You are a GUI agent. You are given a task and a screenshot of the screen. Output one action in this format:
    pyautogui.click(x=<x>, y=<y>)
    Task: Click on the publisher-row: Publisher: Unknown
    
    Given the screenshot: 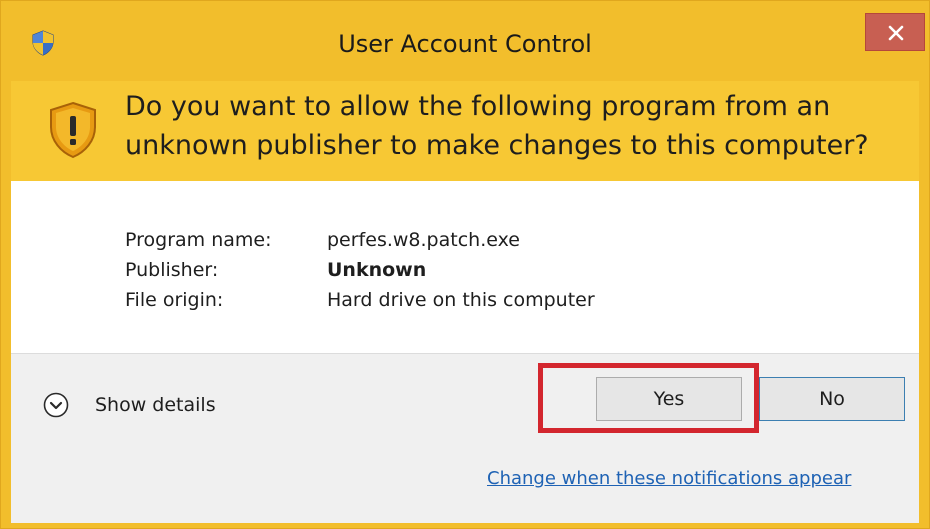 What is the action you would take?
    pyautogui.click(x=465, y=270)
    